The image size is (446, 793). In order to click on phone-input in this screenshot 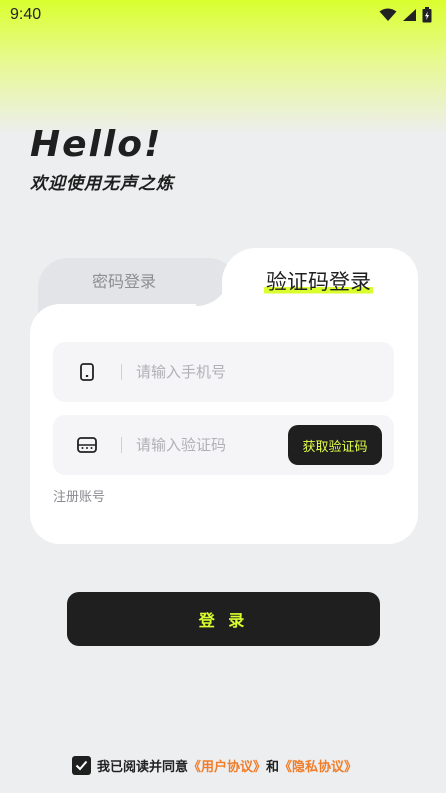, I will do `click(265, 372)`.